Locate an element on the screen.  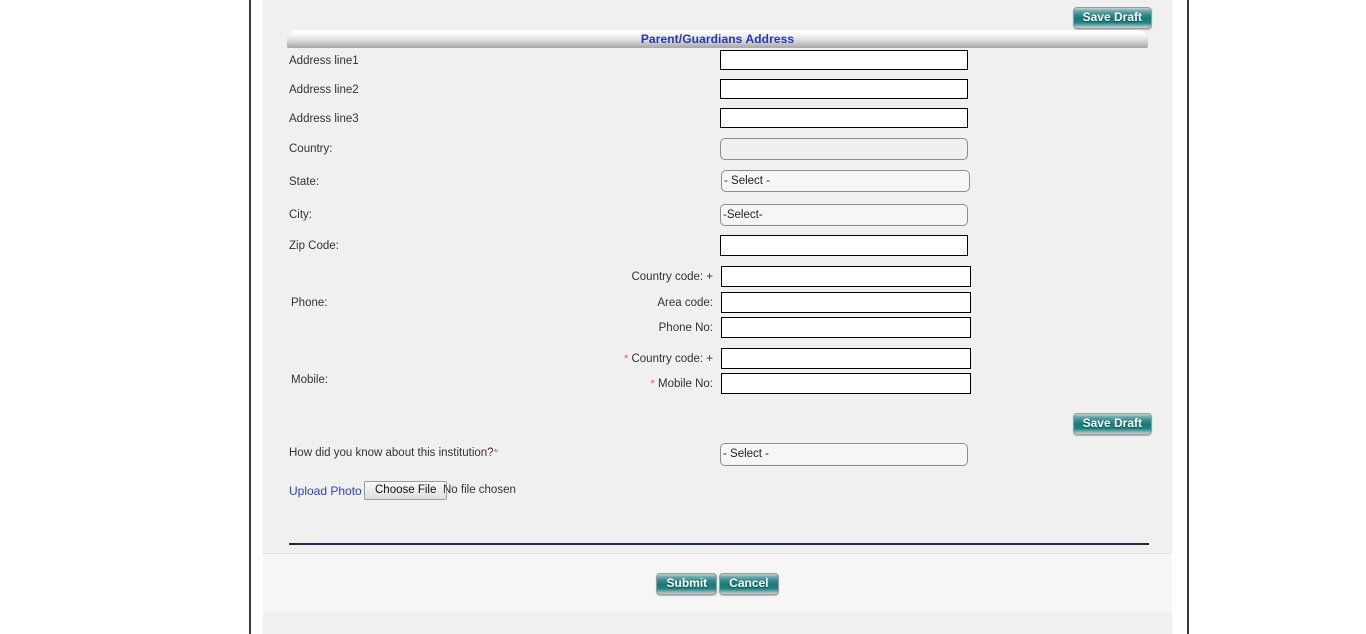
footer-button-group: Submit Cancel is located at coordinates (717, 584).